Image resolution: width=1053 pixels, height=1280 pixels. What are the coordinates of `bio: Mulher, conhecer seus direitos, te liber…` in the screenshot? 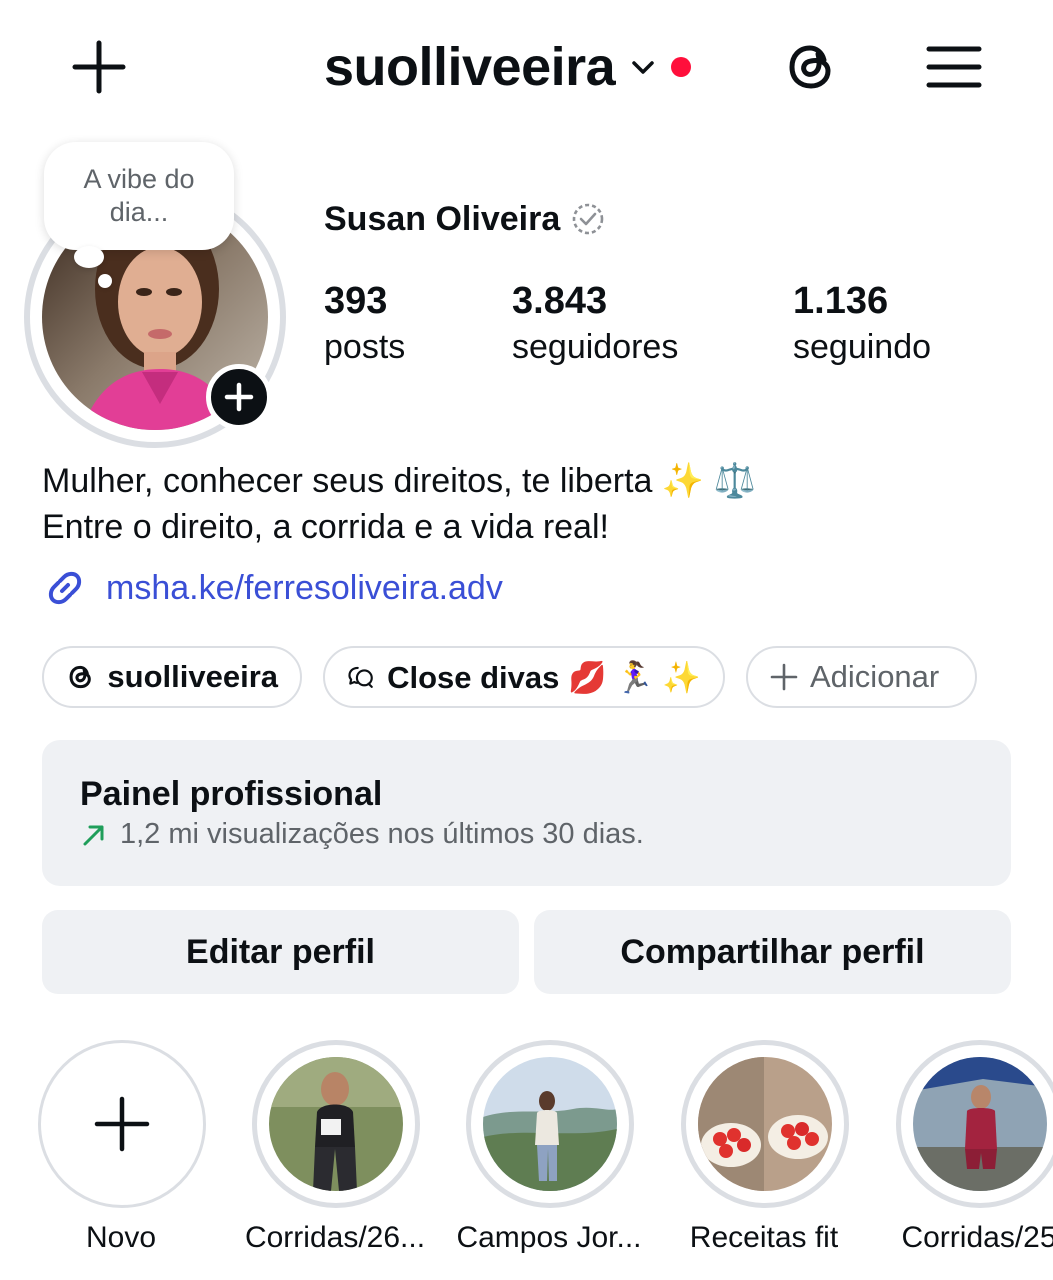 It's located at (399, 504).